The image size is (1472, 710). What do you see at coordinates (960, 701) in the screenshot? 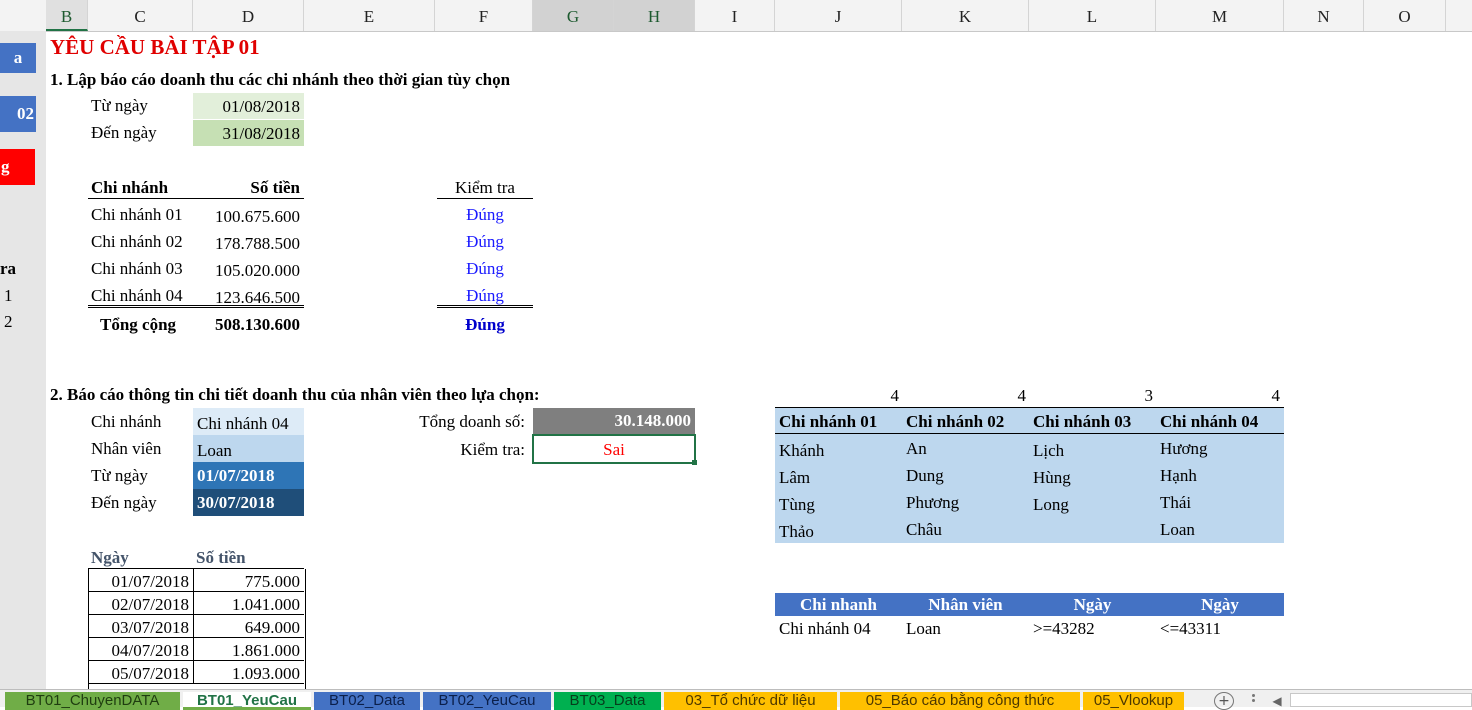
I see `sheet-tab-bao-cao-cong-thuc: 05_Báo cáo bằng công thức` at bounding box center [960, 701].